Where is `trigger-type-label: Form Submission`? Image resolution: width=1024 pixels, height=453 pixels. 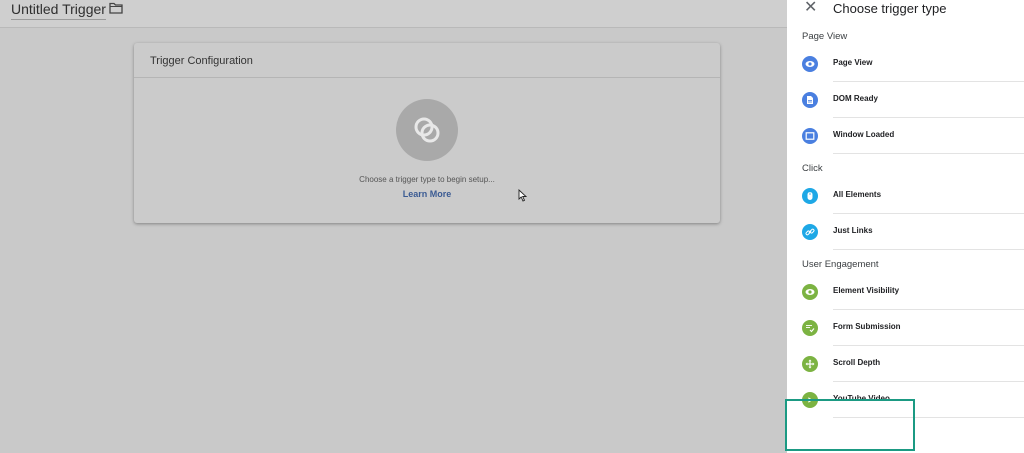
trigger-type-label: Form Submission is located at coordinates (867, 326).